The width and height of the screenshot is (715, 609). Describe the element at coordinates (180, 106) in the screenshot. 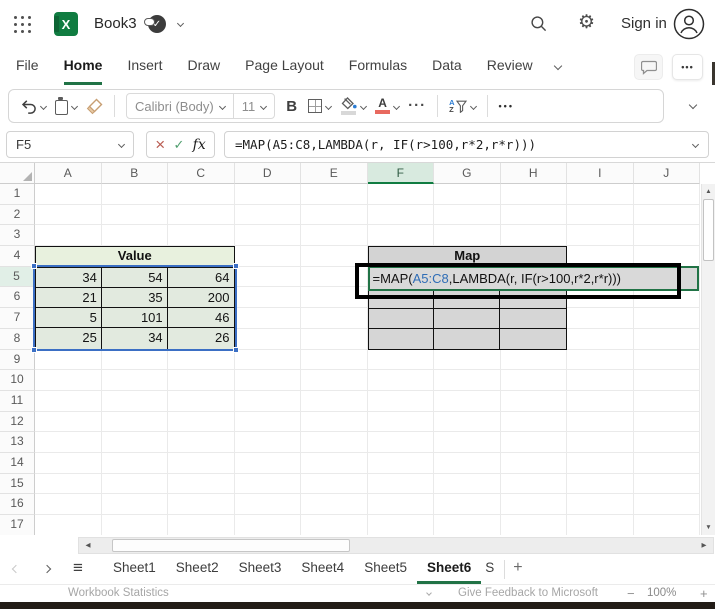

I see `font-name-select: Calibri (Body)` at that location.